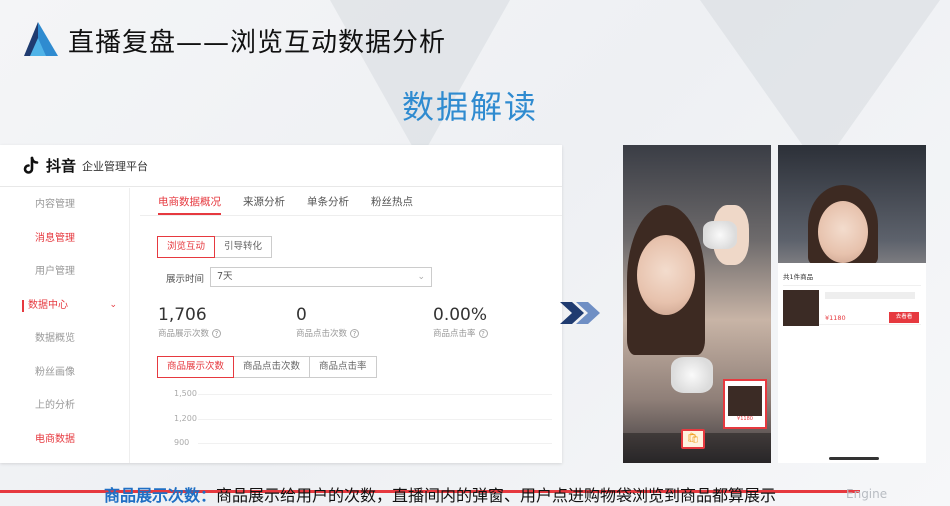  I want to click on metric-impressions: 1,706 商品展示次数?, so click(190, 322).